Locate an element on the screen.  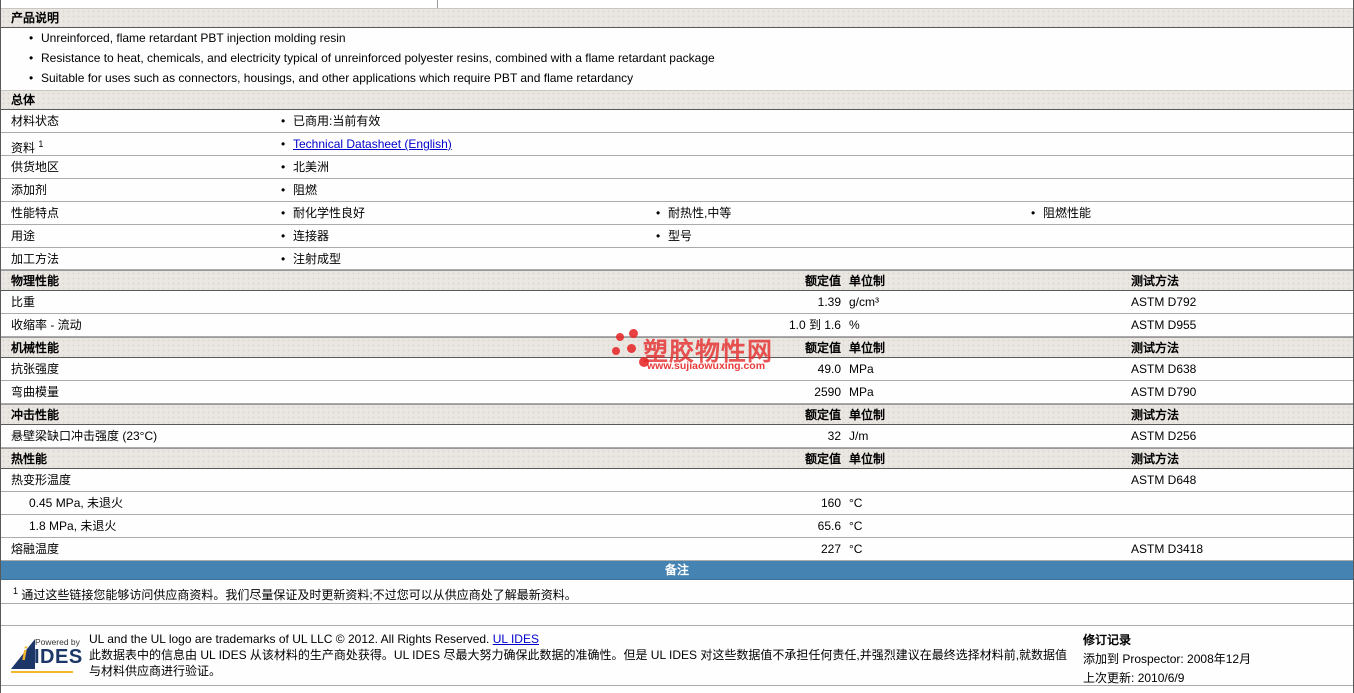
spacer-row is located at coordinates (677, 615).